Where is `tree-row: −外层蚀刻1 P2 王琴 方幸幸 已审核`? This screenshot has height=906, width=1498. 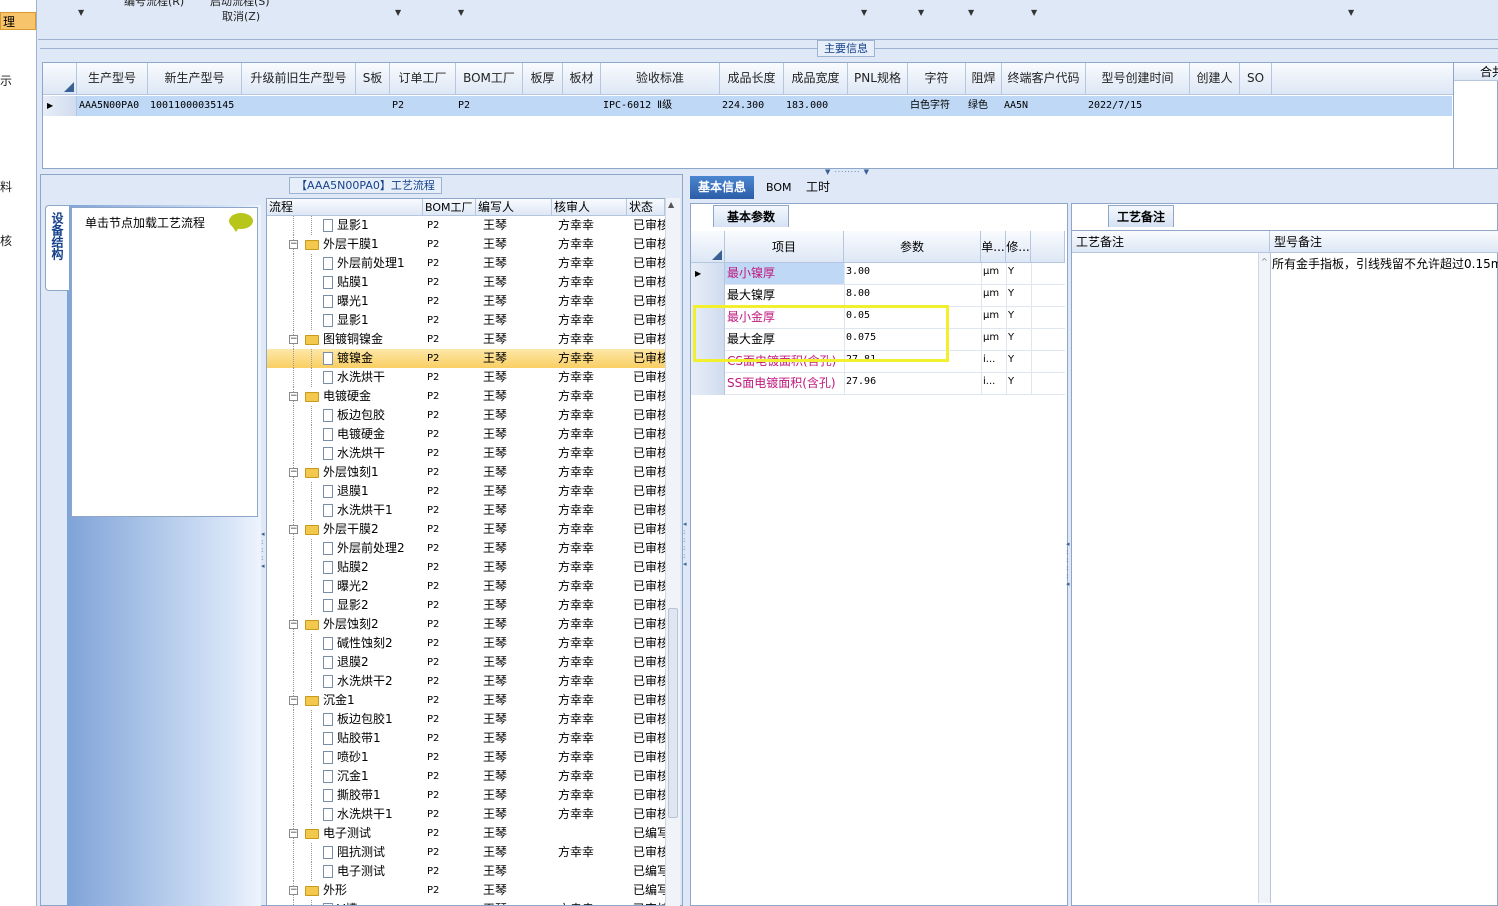
tree-row: −外层蚀刻1 P2 王琴 方幸幸 已审核 is located at coordinates (466, 472).